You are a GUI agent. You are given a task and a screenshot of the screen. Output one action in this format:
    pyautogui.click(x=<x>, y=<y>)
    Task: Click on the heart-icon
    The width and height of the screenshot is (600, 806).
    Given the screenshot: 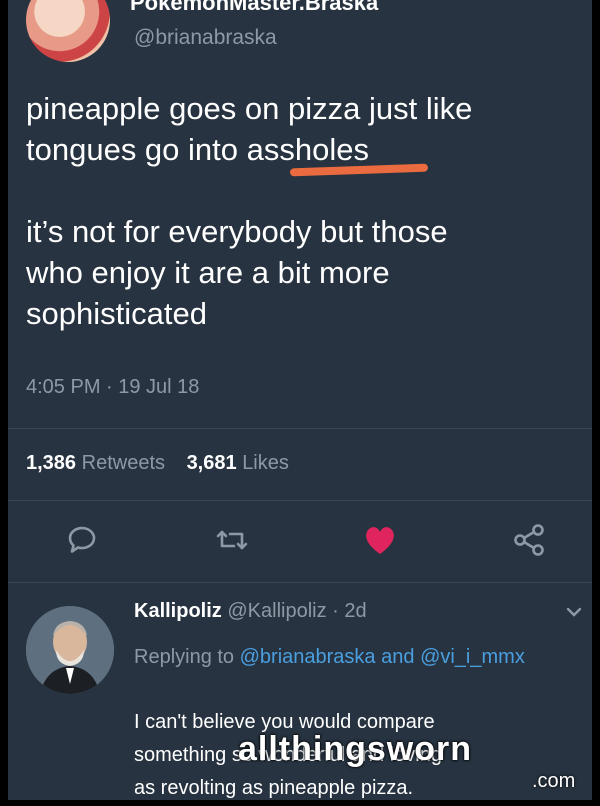 What is the action you would take?
    pyautogui.click(x=380, y=540)
    